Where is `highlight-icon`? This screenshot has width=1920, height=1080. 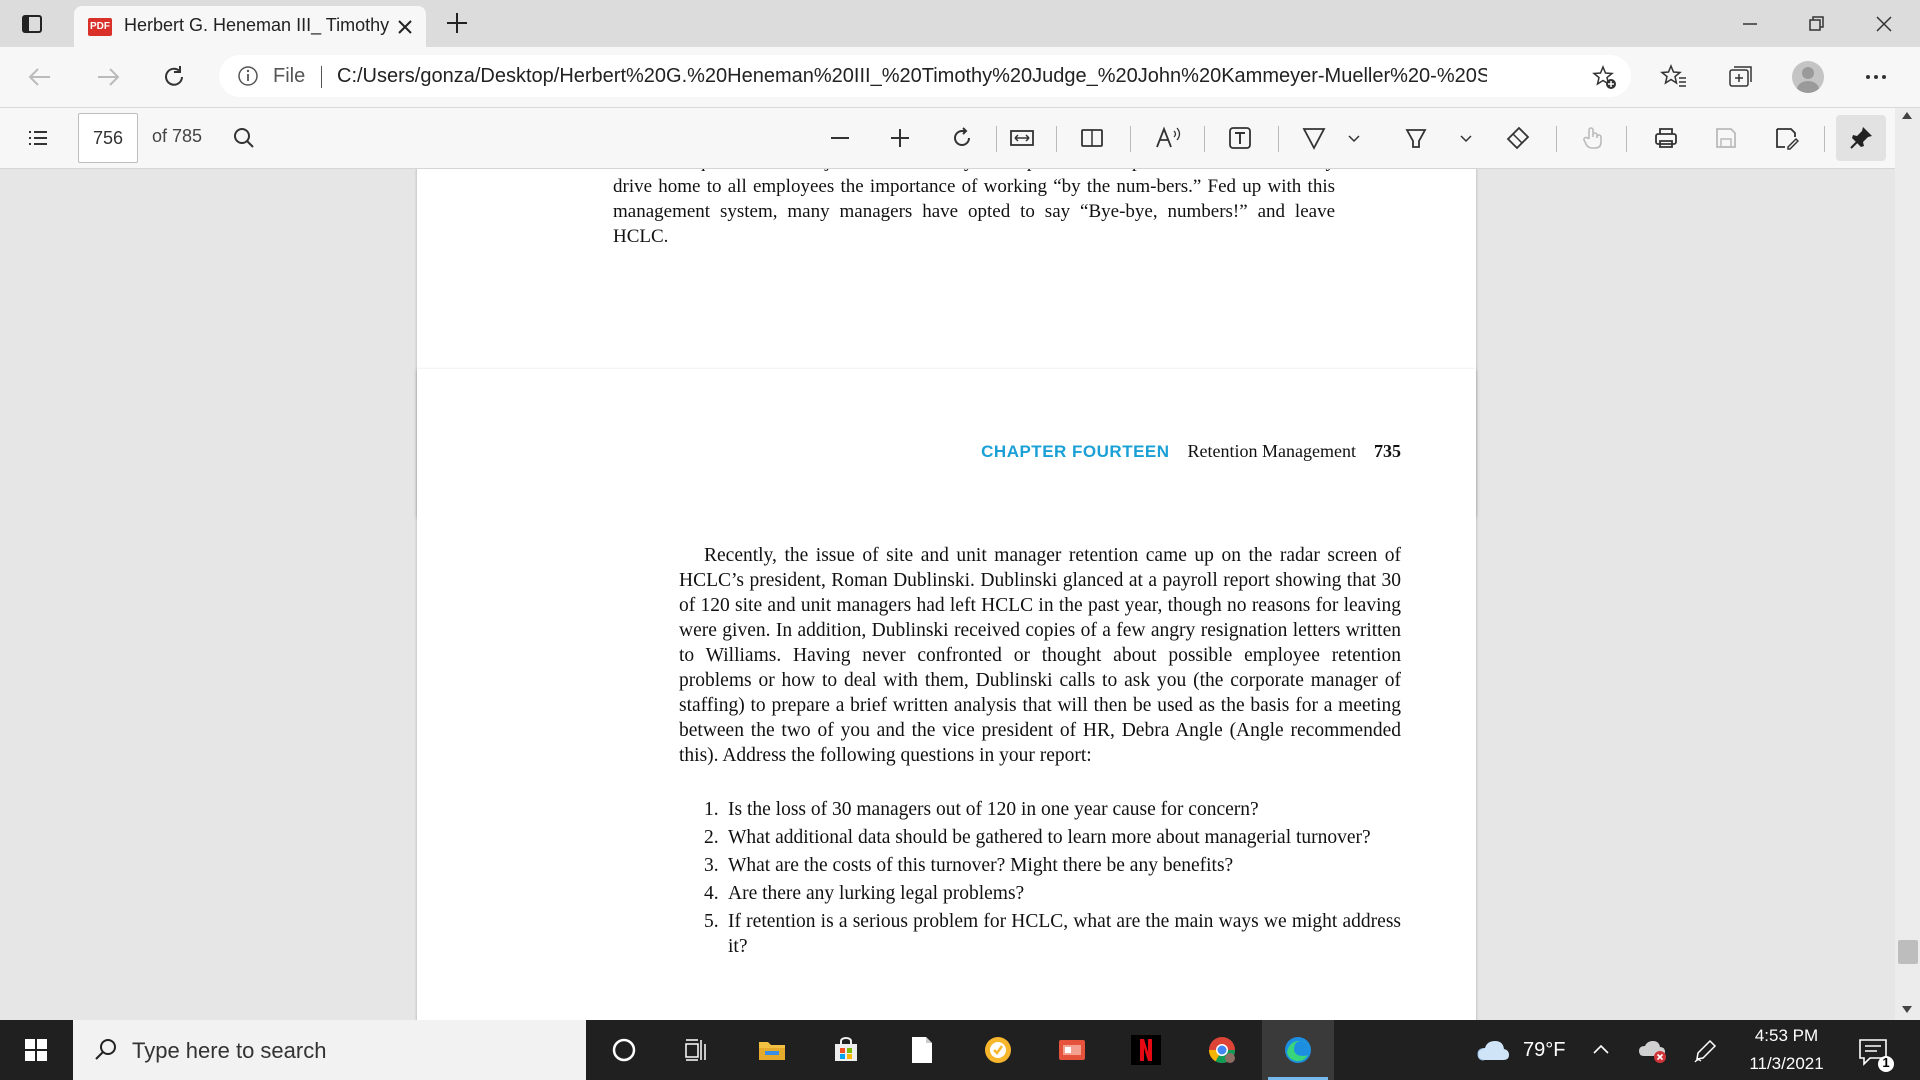
highlight-icon is located at coordinates (1416, 138).